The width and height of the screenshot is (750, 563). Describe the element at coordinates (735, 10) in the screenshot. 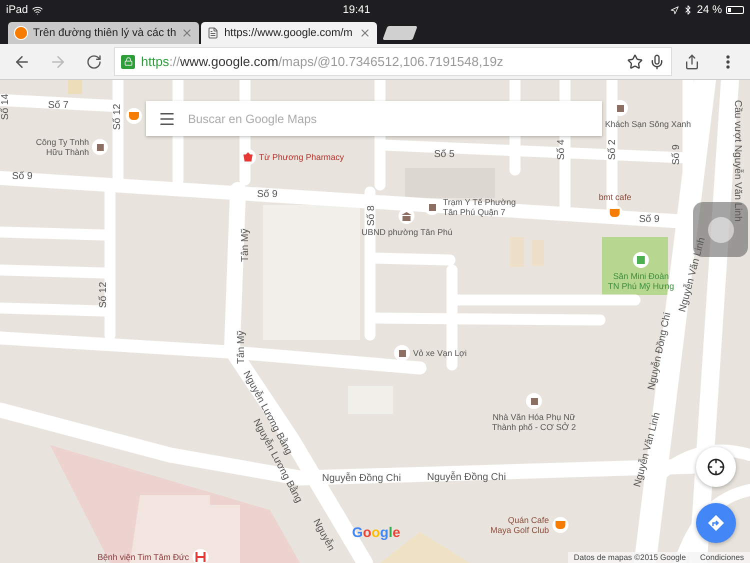

I see `battery-icon` at that location.